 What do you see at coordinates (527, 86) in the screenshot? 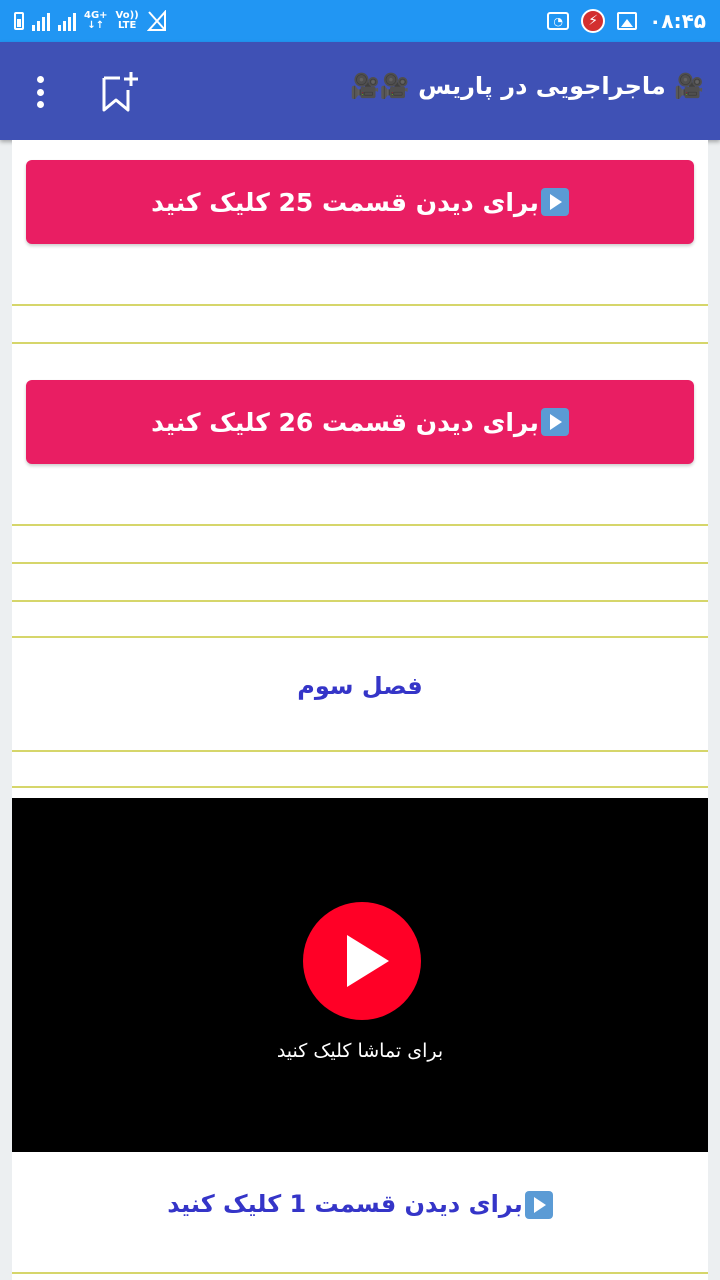
I see `page-title: 🎥 ماجراجویی در پاریس 🎥🎥` at bounding box center [527, 86].